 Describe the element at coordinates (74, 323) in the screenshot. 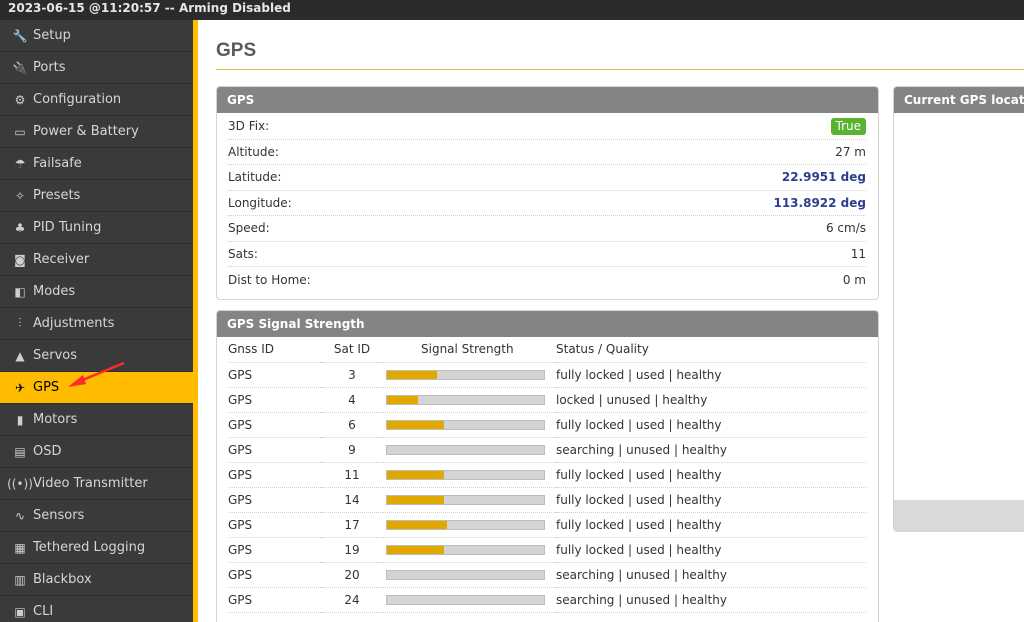

I see `sidebar-item-label: Adjustments` at that location.